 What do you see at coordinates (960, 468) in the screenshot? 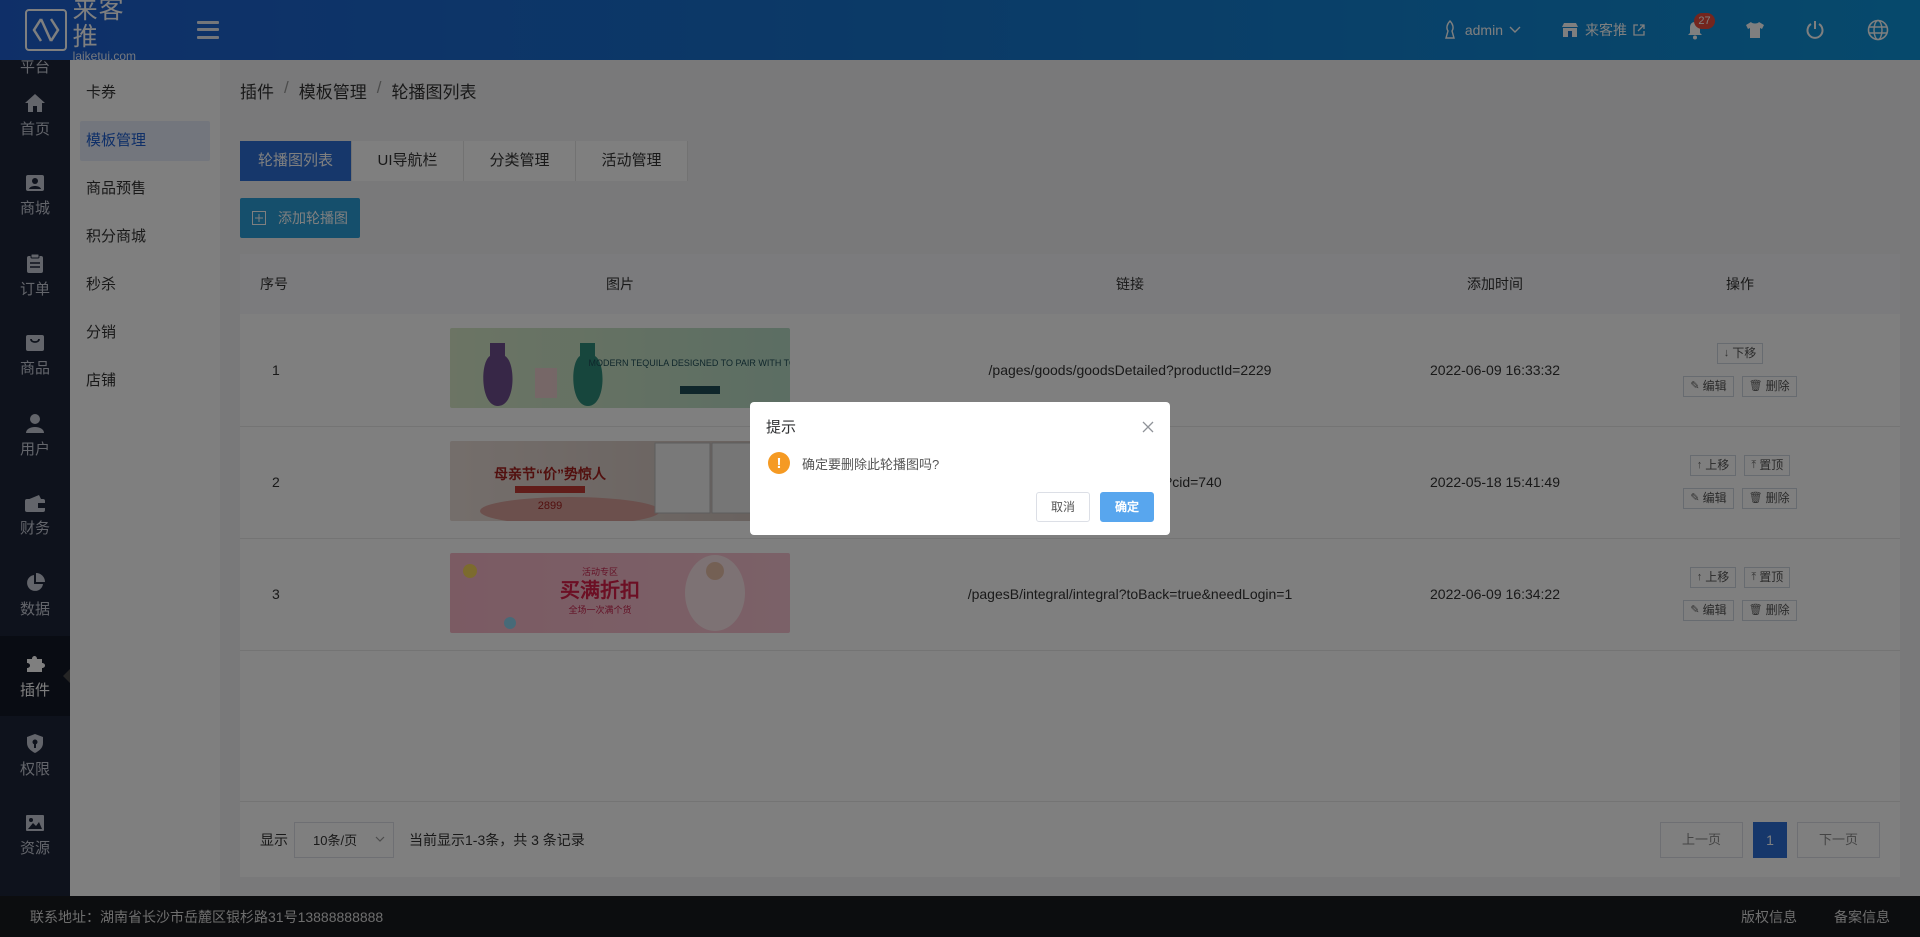
I see `confirm-dialog: 提示 ! 确定要删除此轮播图吗? 取消 确定` at bounding box center [960, 468].